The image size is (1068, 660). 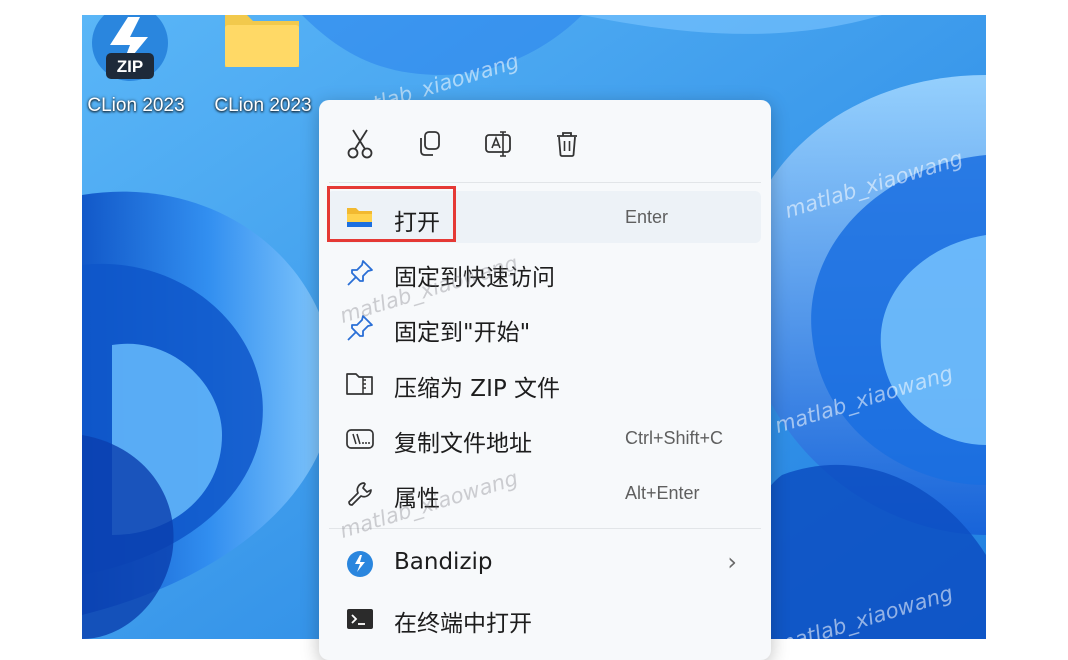 I want to click on delete-button, so click(x=567, y=144).